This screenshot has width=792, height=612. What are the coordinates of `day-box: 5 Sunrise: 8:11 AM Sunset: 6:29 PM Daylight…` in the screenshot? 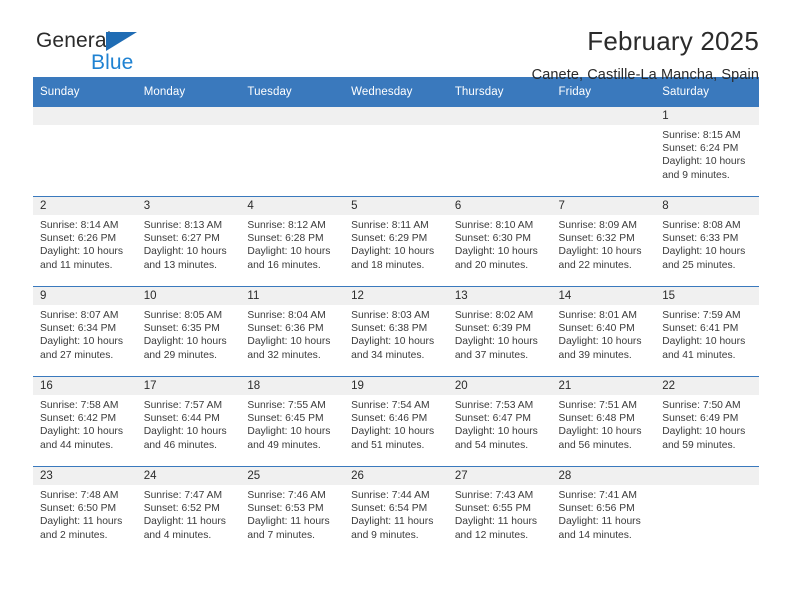 It's located at (396, 241).